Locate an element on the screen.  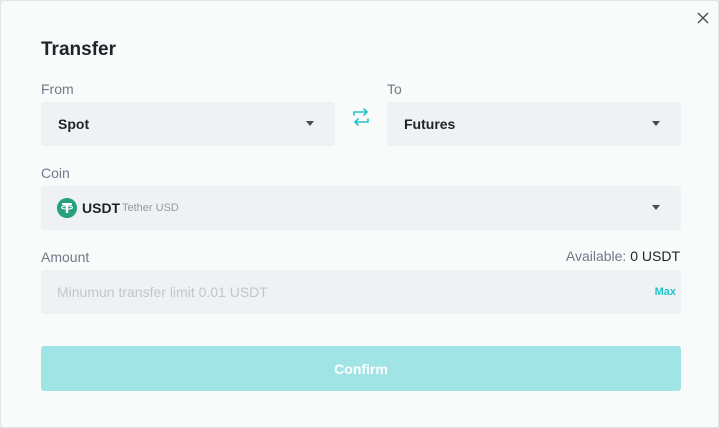
amount-input is located at coordinates (341, 292).